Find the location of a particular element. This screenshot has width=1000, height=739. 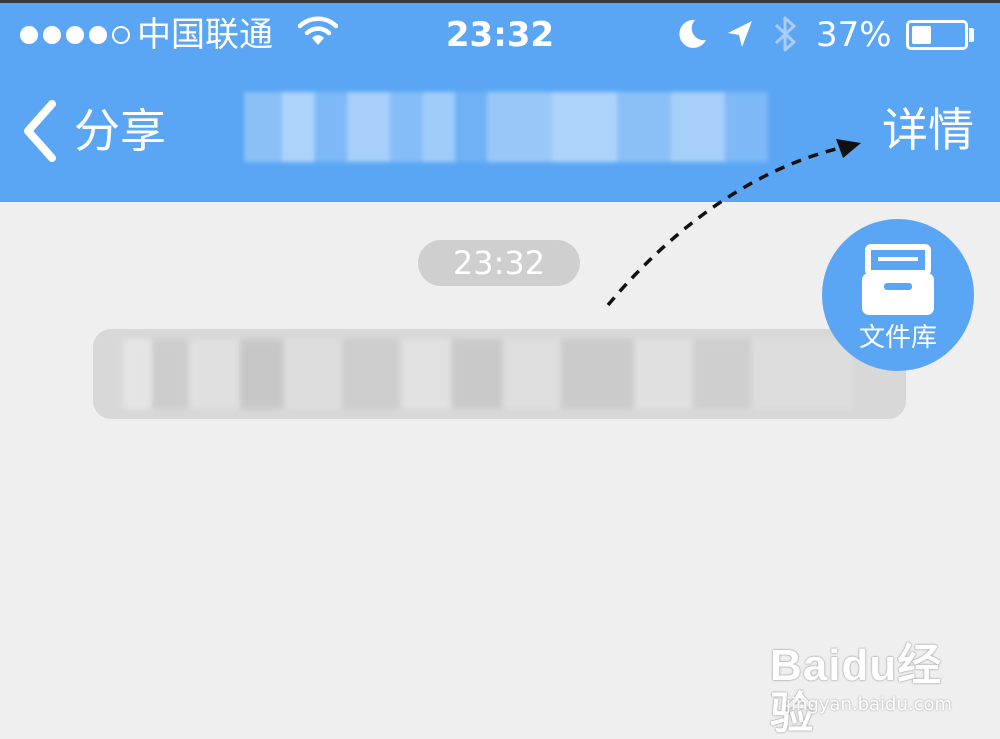

battery-fill is located at coordinates (921, 35).